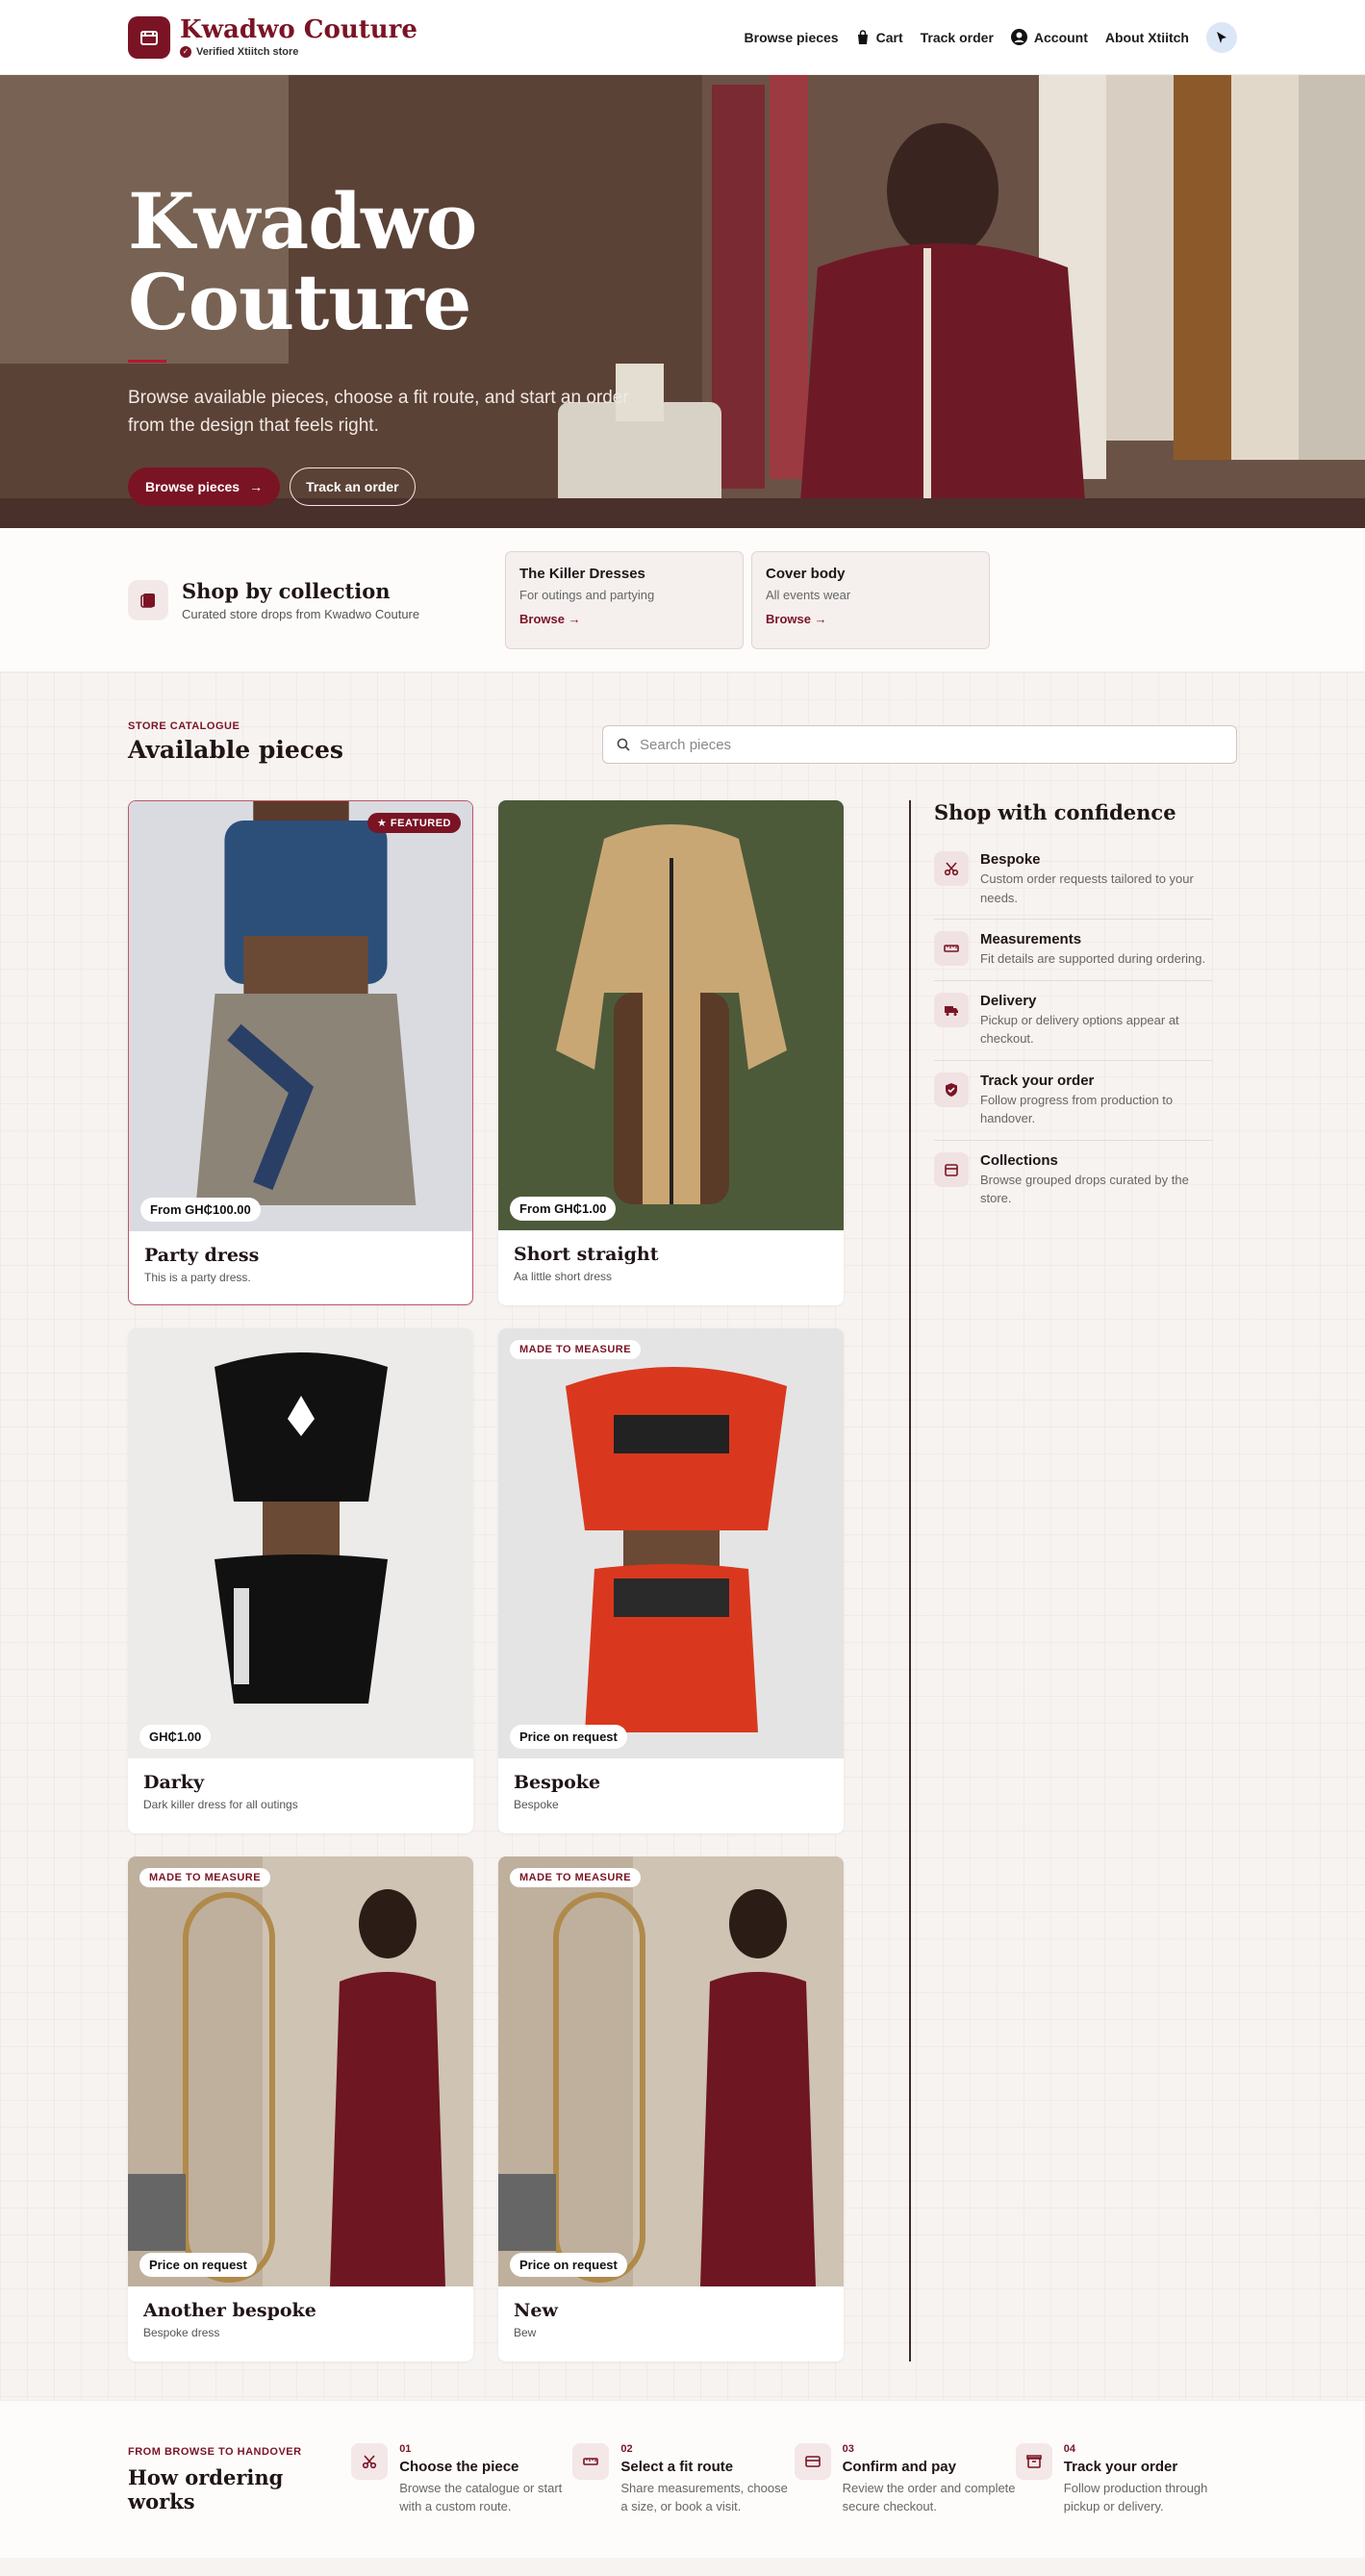  I want to click on browse-pieces-button: Browse pieces →, so click(205, 486).